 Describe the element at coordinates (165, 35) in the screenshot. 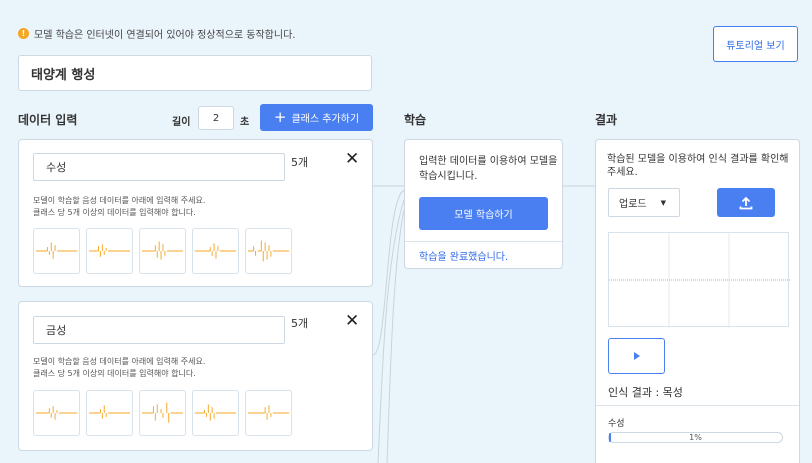

I see `notice-text: 모델 학습은 인터넷이 연결되어 있어야 정상적으로 동작합니다.` at that location.